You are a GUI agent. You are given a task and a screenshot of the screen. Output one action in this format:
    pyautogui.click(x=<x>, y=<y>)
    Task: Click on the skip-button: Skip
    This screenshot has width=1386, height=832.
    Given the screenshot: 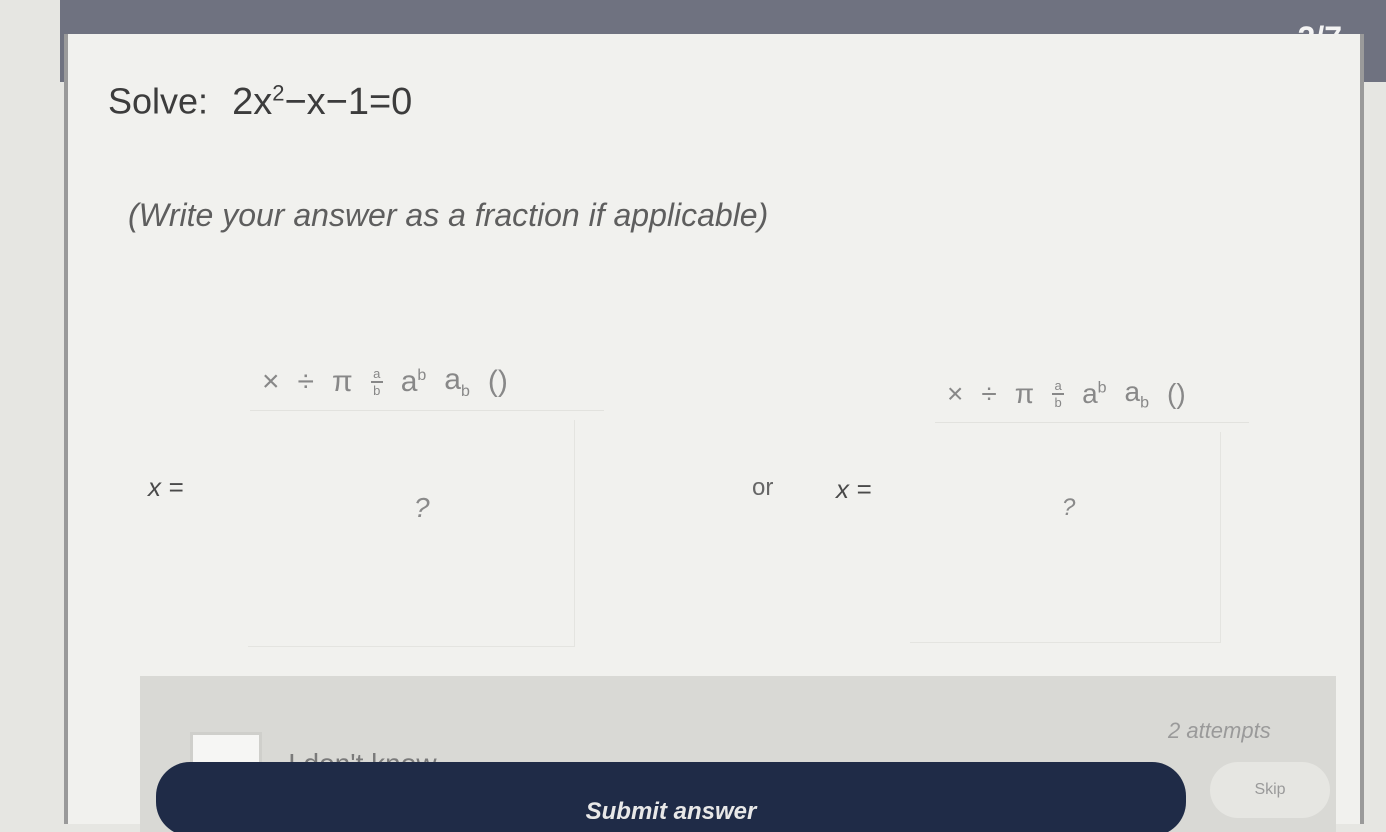 What is the action you would take?
    pyautogui.click(x=1270, y=790)
    